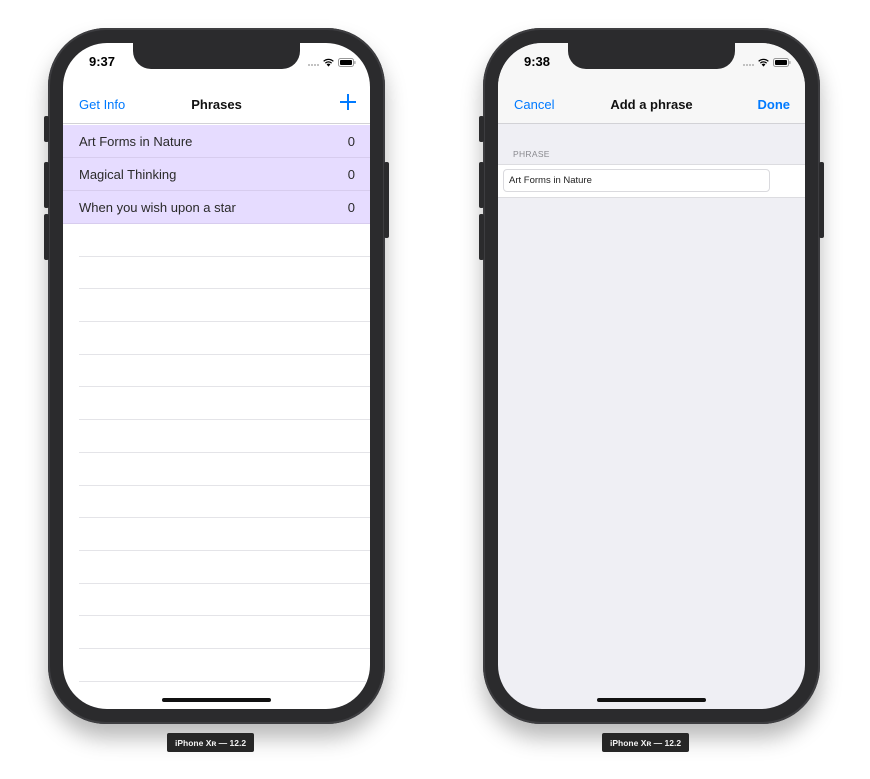 This screenshot has width=870, height=779. I want to click on phrase-row: Art Forms in Nature 0, so click(216, 141).